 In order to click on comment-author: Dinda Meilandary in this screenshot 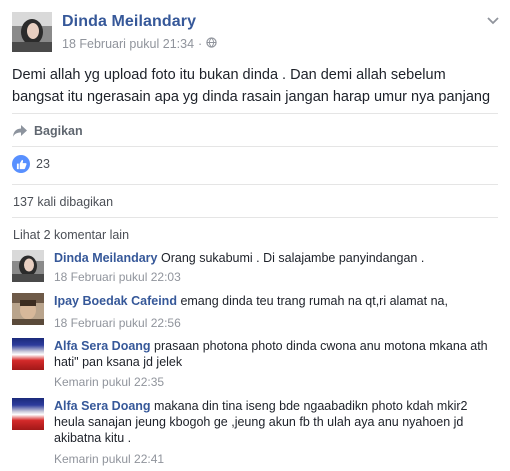, I will do `click(106, 258)`.